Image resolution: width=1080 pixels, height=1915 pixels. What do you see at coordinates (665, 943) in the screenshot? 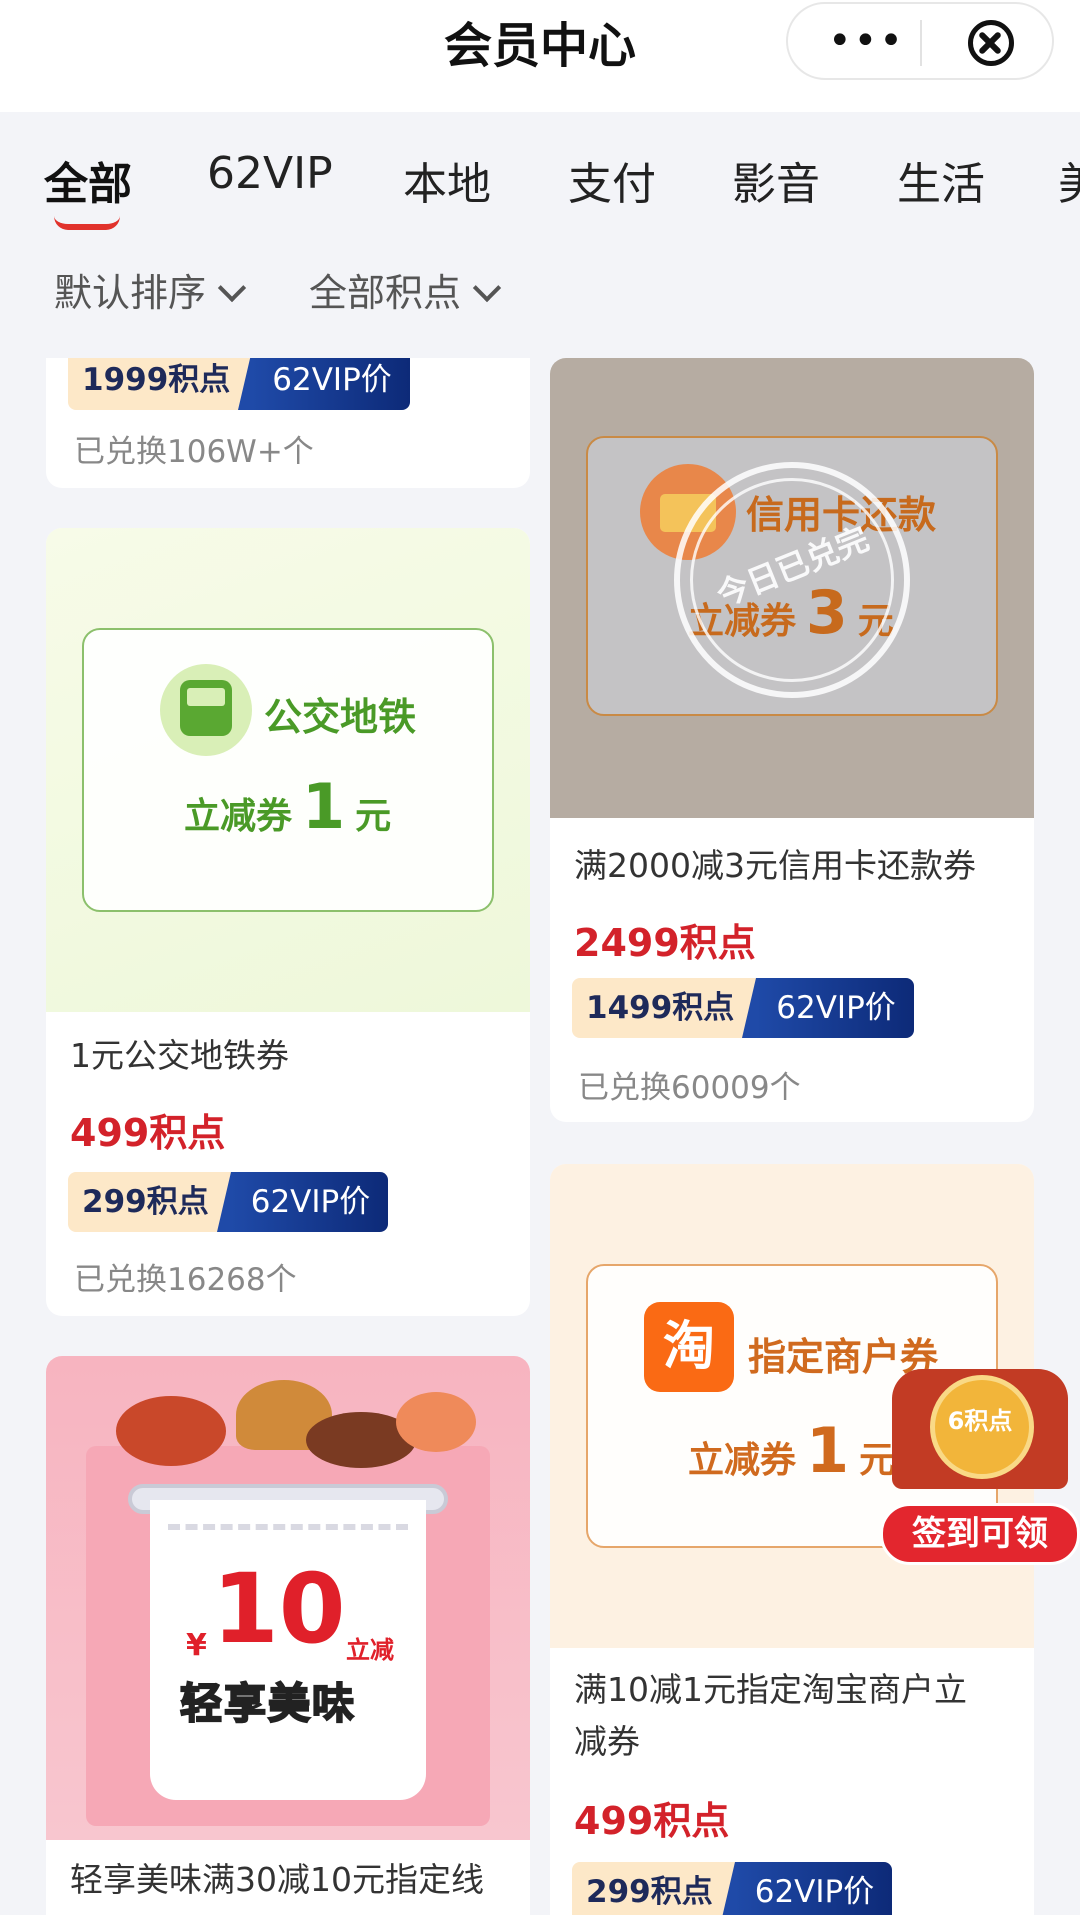
I see `product-price: 2499积点` at bounding box center [665, 943].